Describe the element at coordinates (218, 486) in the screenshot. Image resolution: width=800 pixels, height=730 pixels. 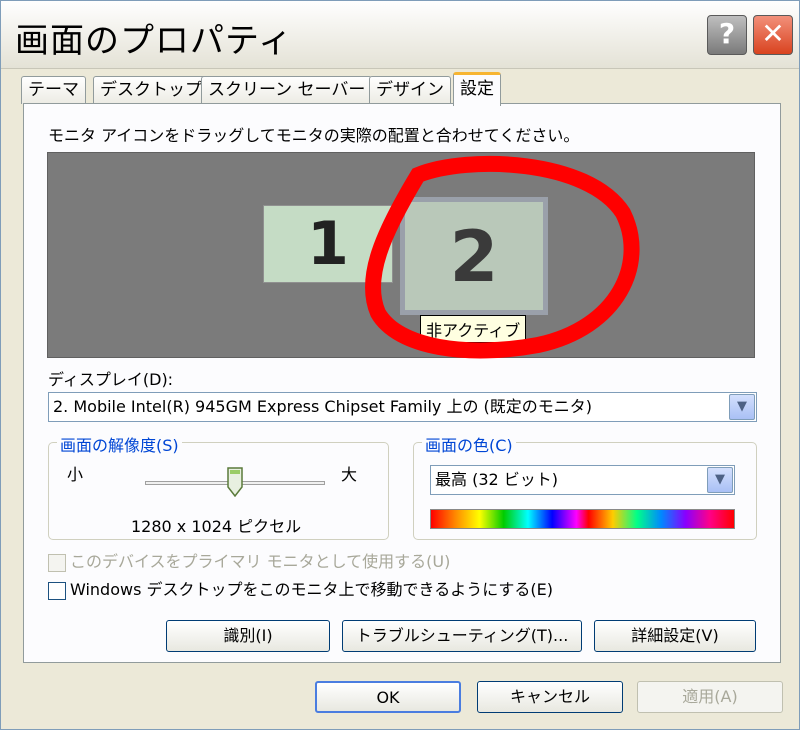
I see `resolution-group: 画面の解像度(S) 小 大 1280 x 1024 ピクセル` at that location.